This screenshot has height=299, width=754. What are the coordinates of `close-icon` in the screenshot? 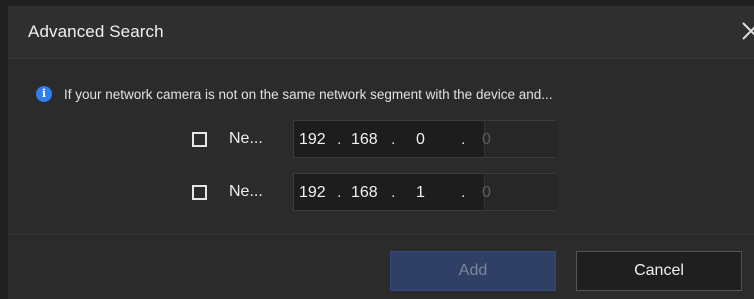 It's located at (742, 31).